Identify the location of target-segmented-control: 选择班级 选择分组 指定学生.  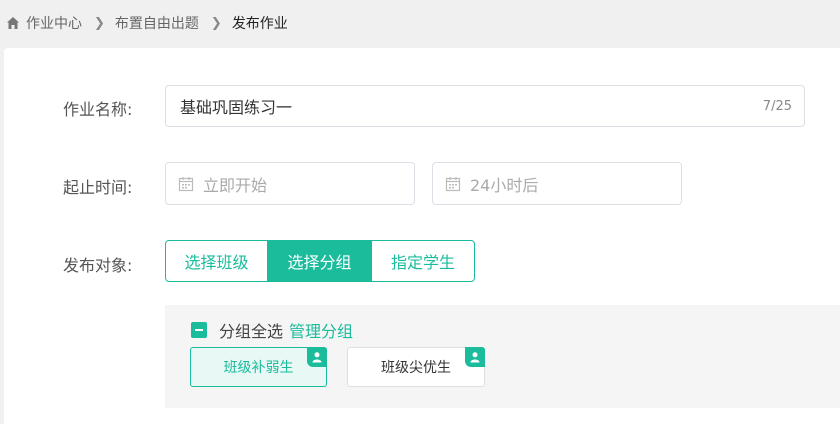
(320, 261).